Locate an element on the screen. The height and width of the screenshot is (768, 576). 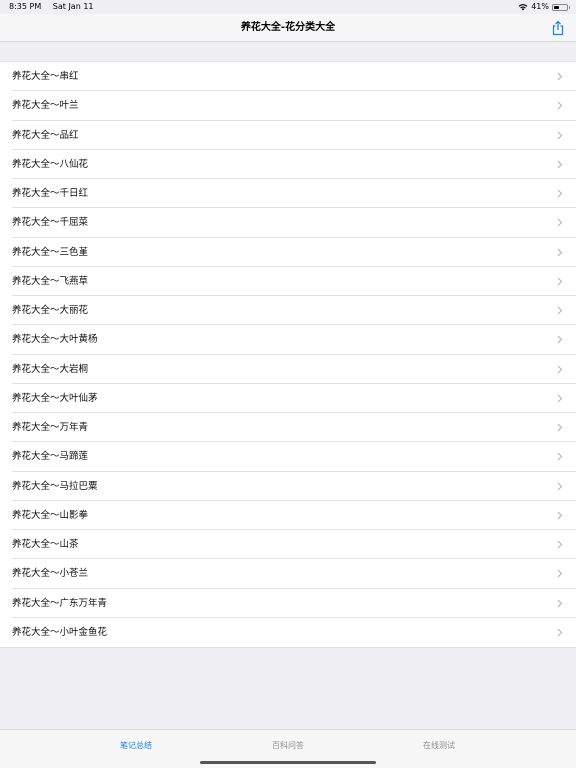
status-date: Sat Jan 11 is located at coordinates (73, 6).